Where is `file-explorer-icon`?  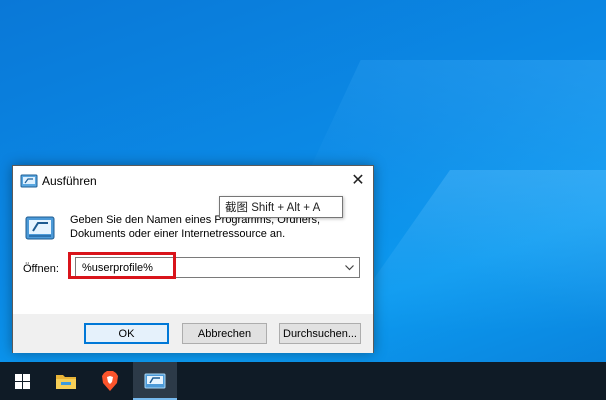
file-explorer-icon is located at coordinates (66, 382).